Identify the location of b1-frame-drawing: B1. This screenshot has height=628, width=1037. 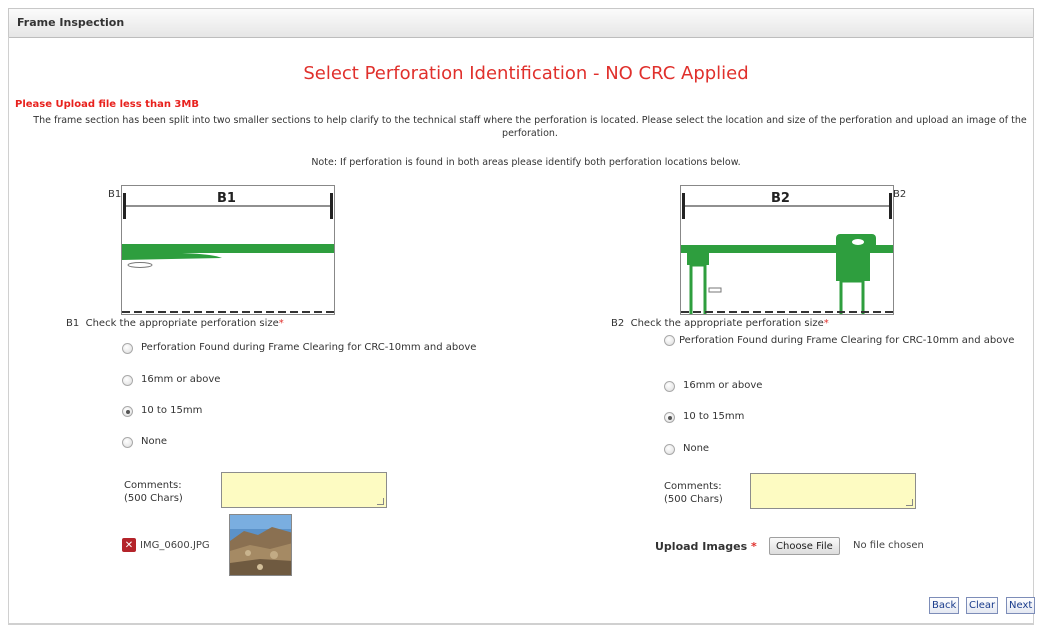
(228, 252).